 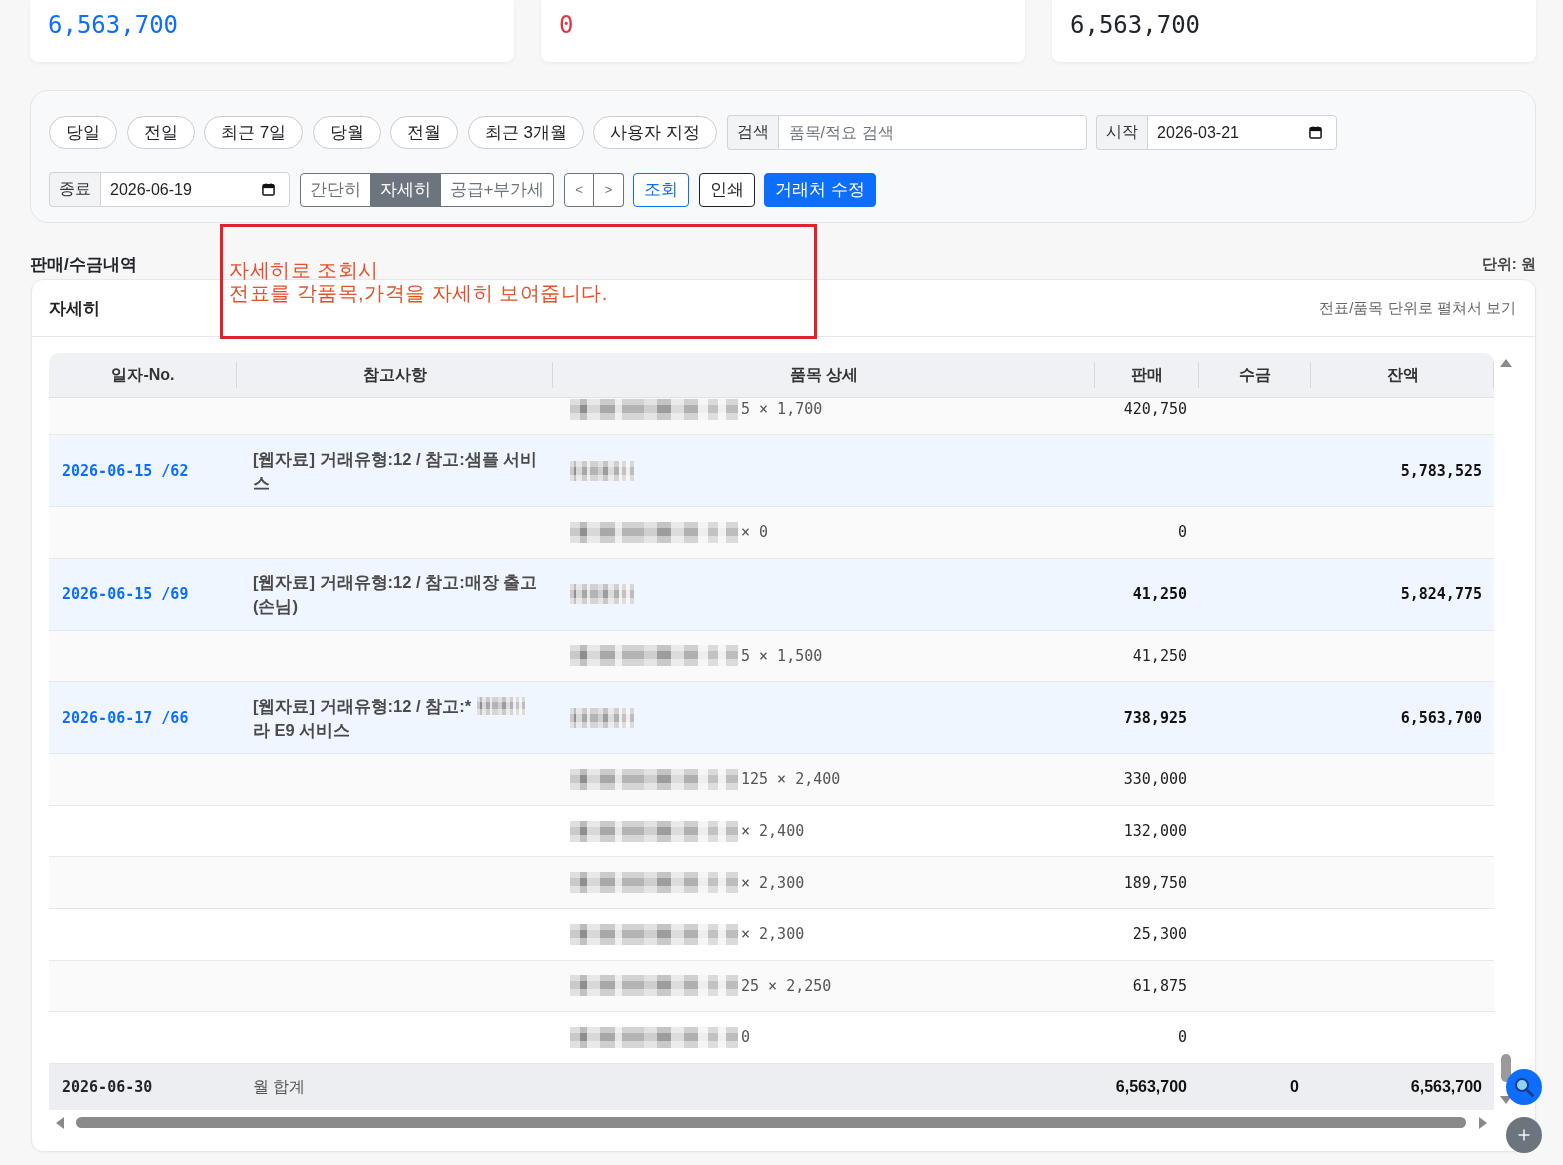 What do you see at coordinates (773, 831) in the screenshot?
I see `quantity-price: × 2,400` at bounding box center [773, 831].